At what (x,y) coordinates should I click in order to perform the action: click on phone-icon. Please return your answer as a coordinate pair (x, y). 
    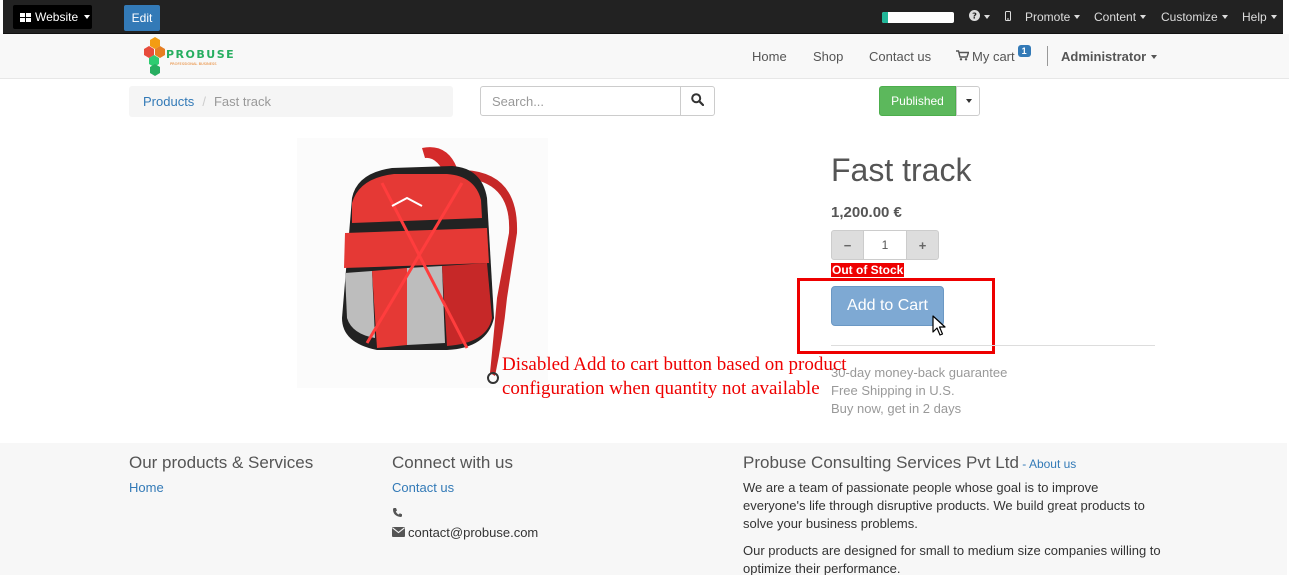
    Looking at the image, I should click on (397, 514).